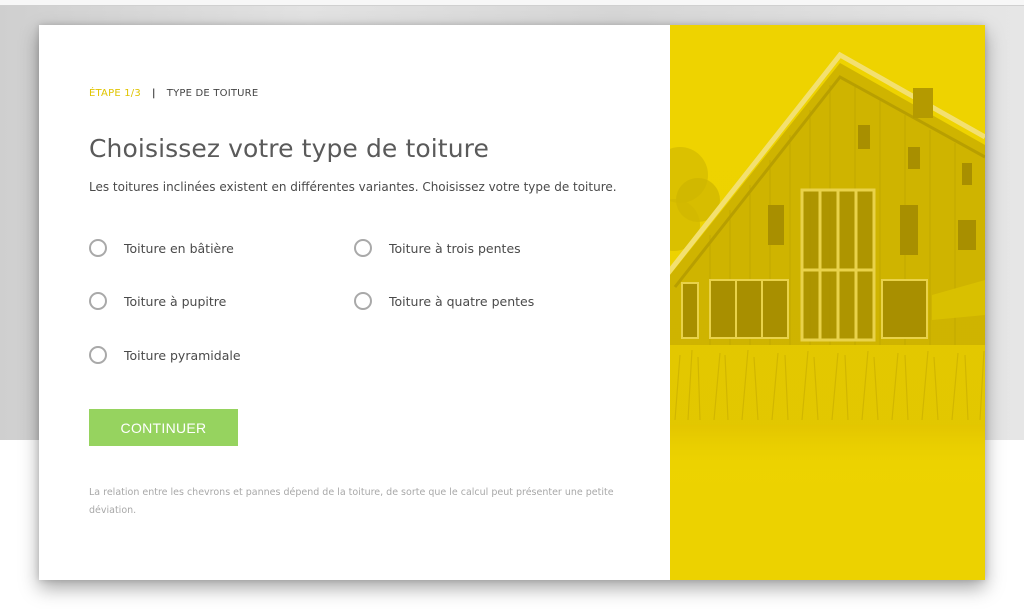  I want to click on option-toiture-pyramidale: Toiture pyramidale, so click(165, 355).